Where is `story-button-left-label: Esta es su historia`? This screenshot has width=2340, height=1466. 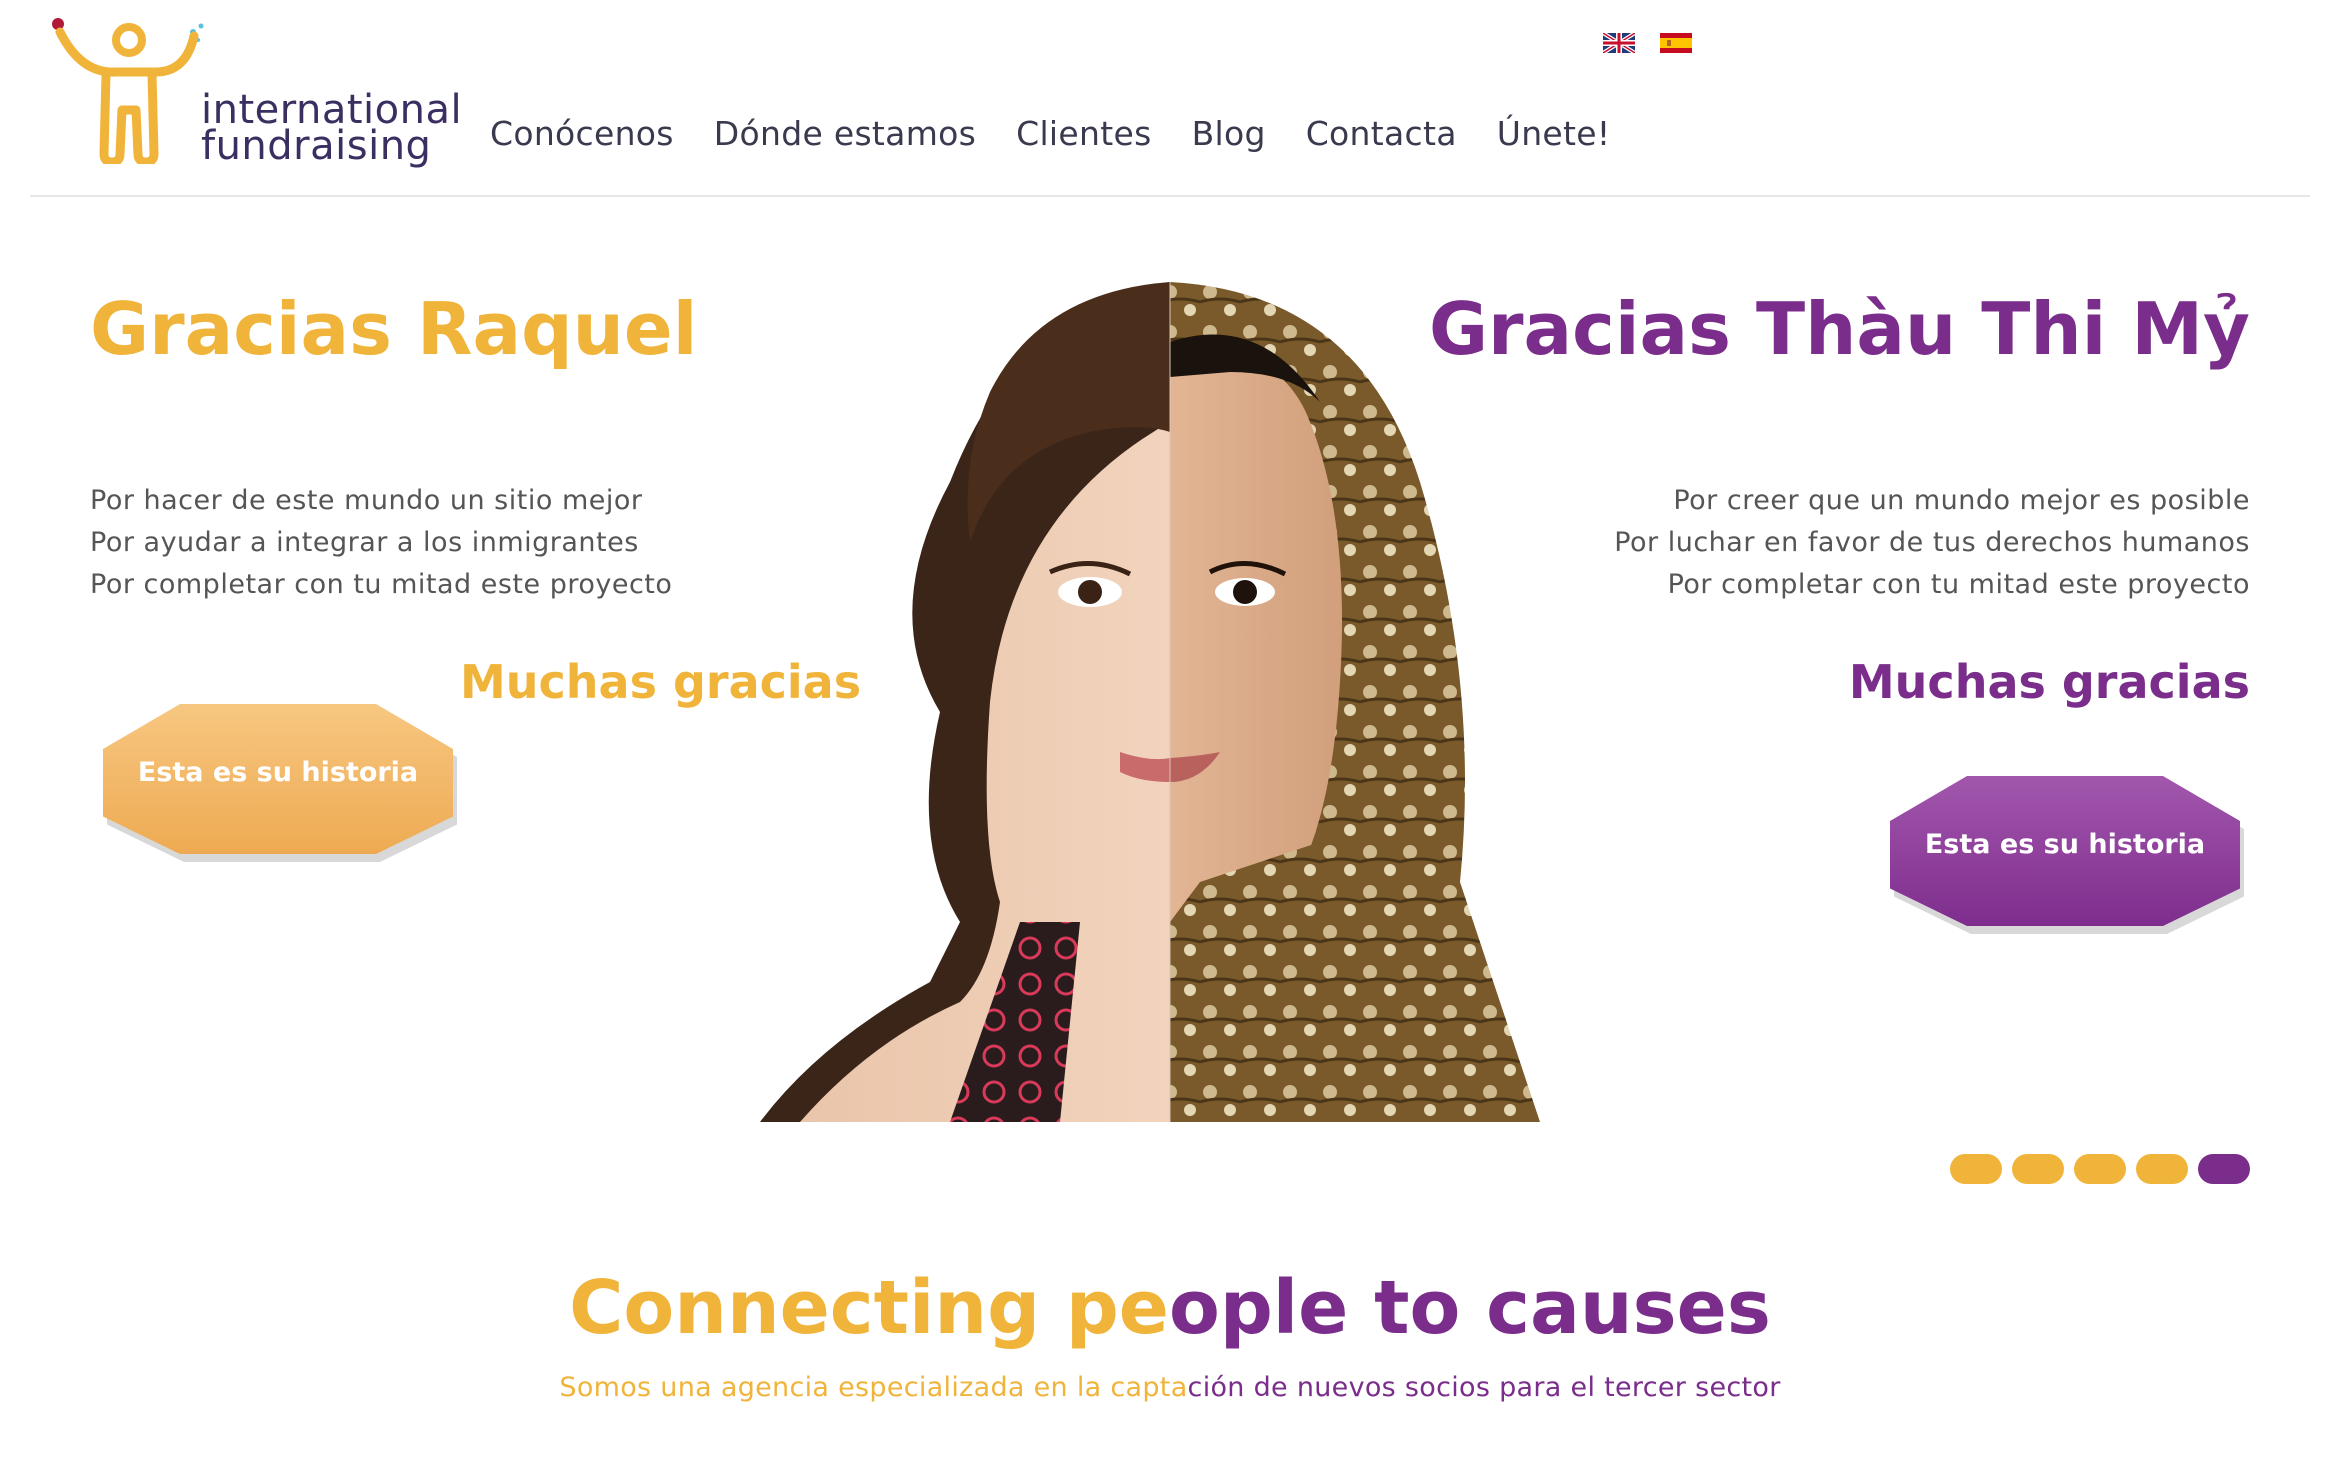 story-button-left-label: Esta es su historia is located at coordinates (278, 772).